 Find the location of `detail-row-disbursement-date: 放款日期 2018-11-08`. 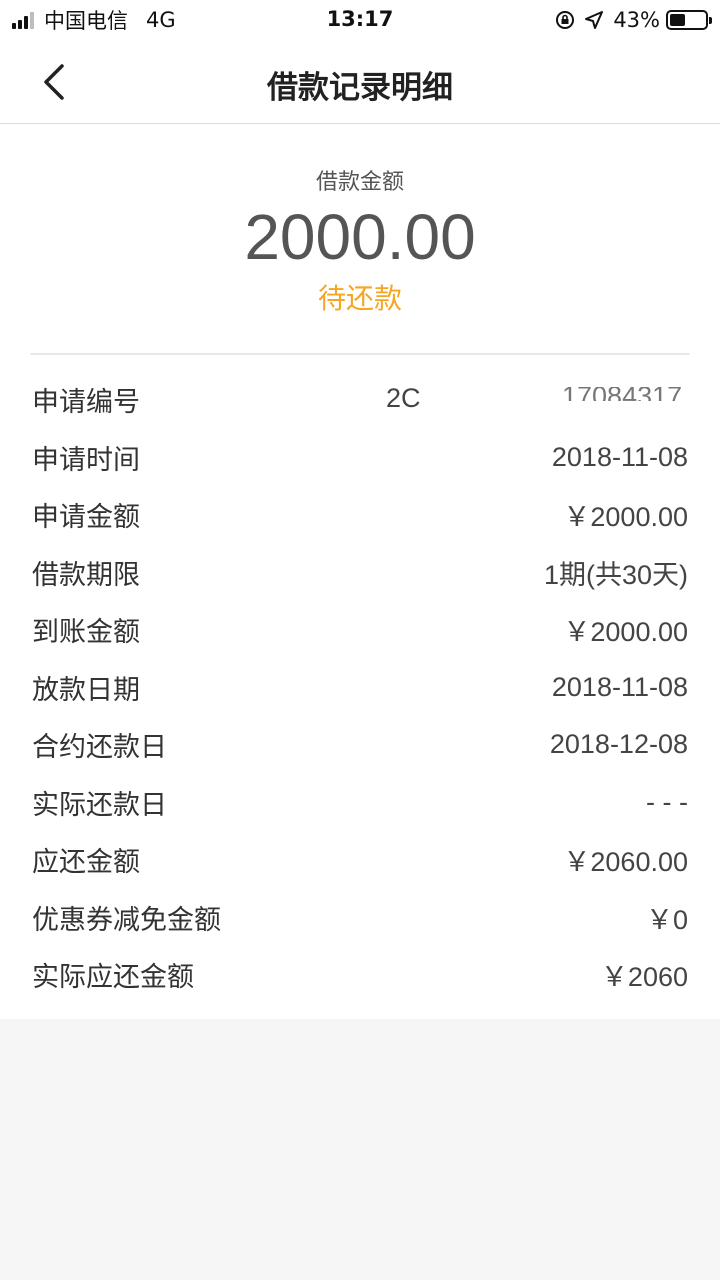

detail-row-disbursement-date: 放款日期 2018-11-08 is located at coordinates (360, 688).